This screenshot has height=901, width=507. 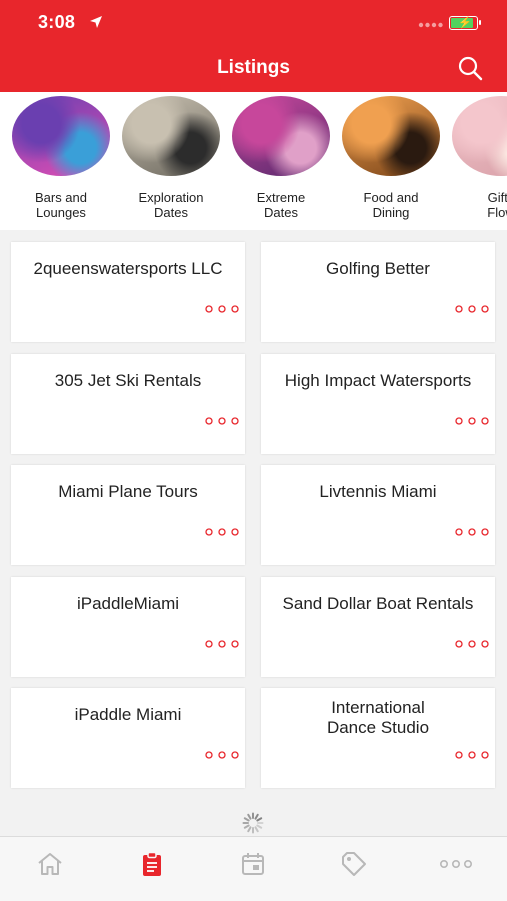 I want to click on listing-card: High Impact Watersports, so click(x=378, y=403).